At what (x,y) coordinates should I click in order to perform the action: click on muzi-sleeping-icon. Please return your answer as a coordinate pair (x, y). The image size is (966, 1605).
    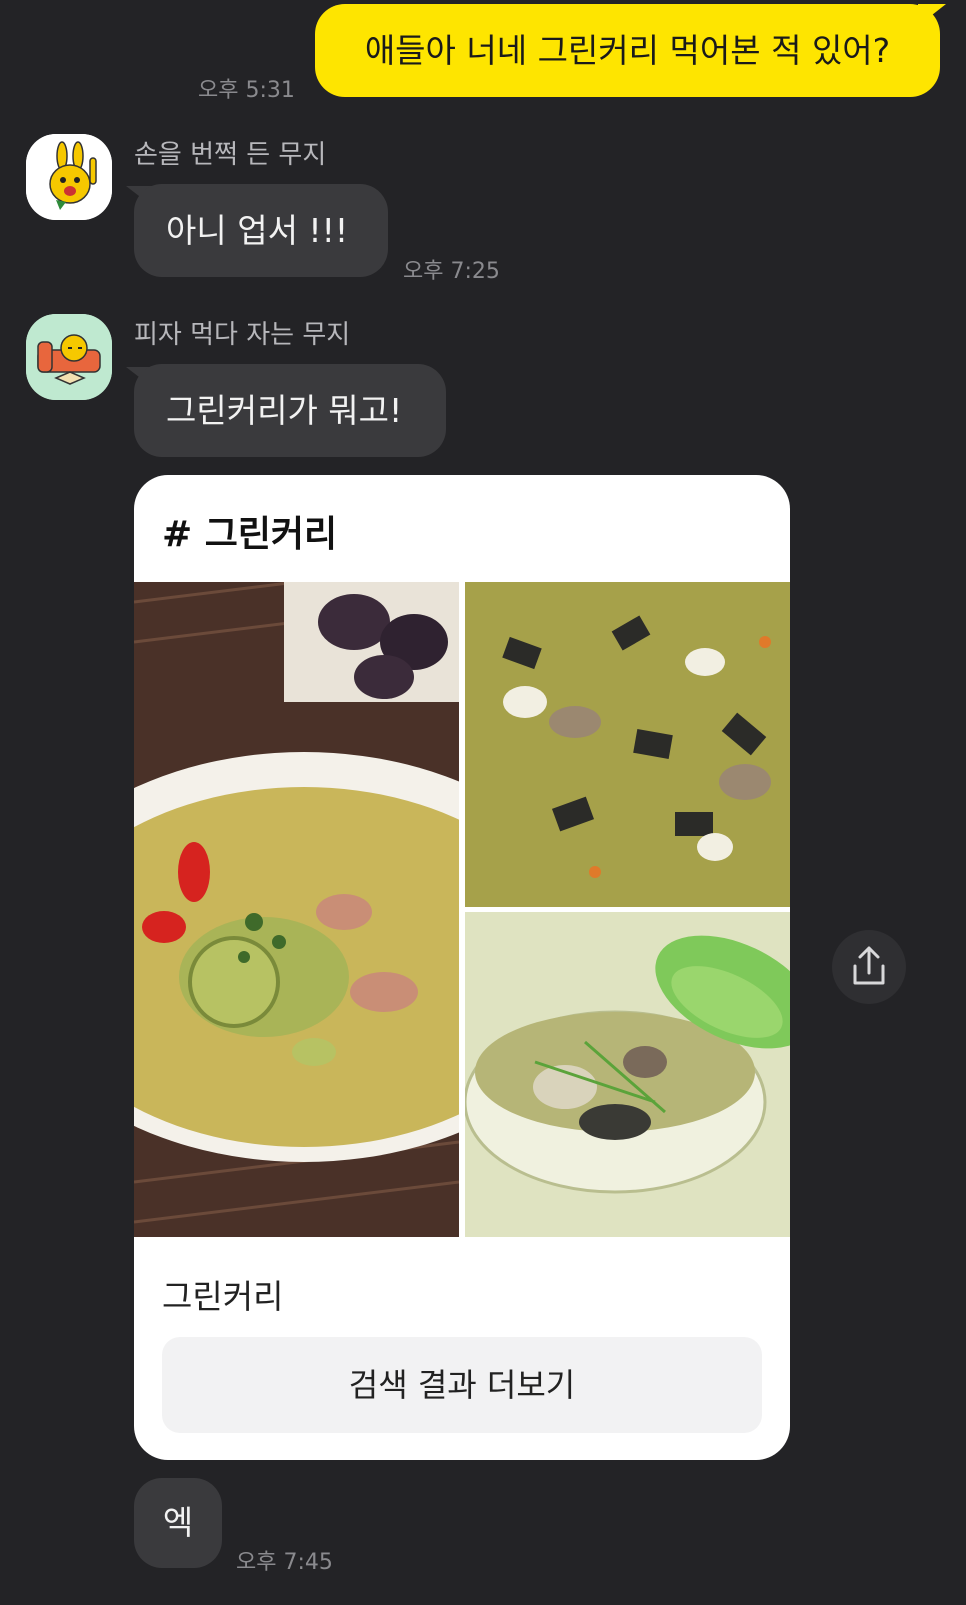
    Looking at the image, I should click on (69, 357).